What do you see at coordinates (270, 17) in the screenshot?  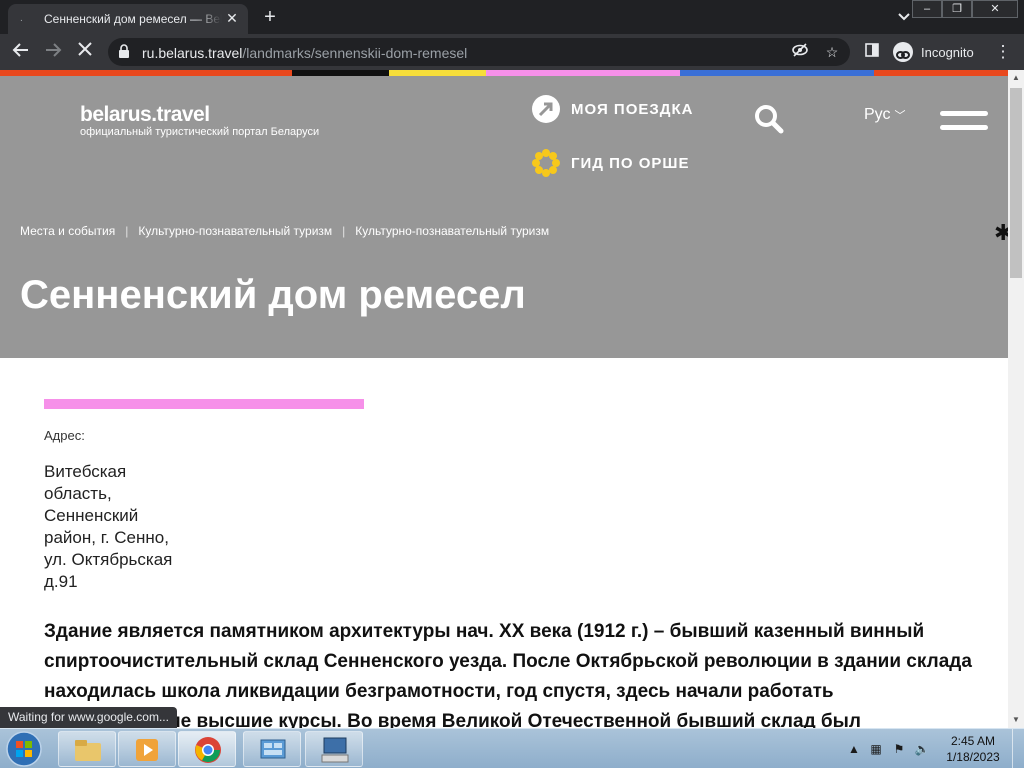 I see `new-tab-button: +` at bounding box center [270, 17].